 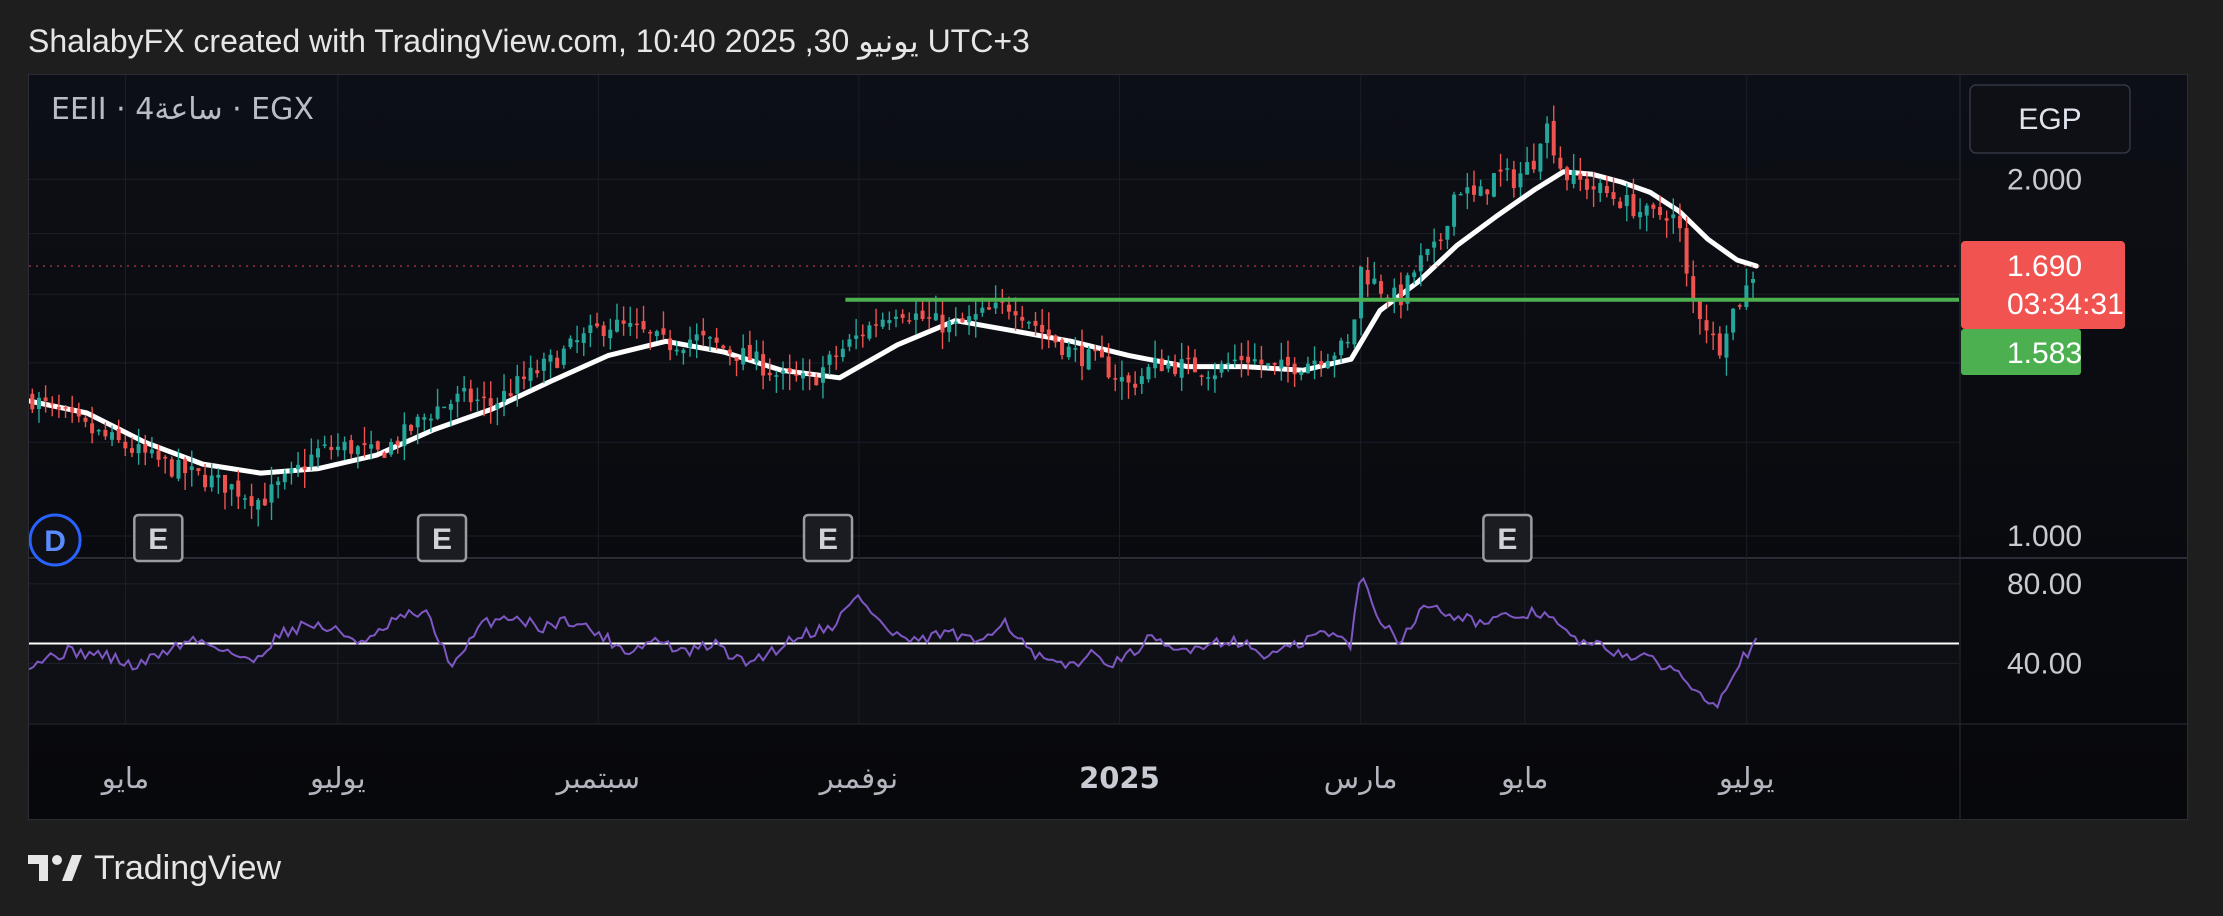 What do you see at coordinates (182, 109) in the screenshot?
I see `symbol-label: EEII · 4ساعة · EGX` at bounding box center [182, 109].